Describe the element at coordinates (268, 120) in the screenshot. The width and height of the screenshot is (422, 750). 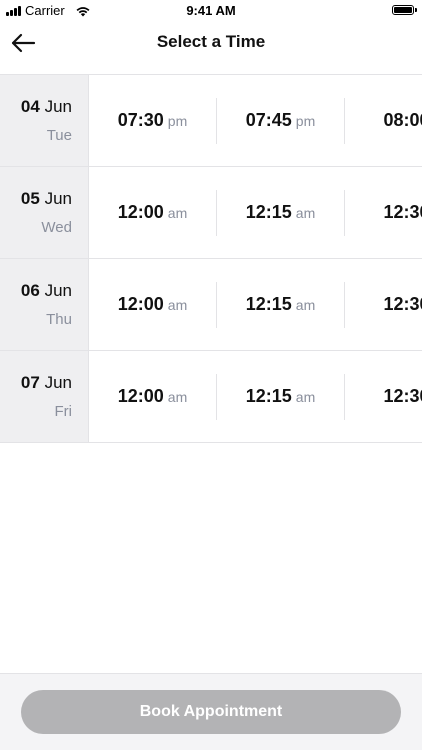
I see `slot-time: 07:45` at that location.